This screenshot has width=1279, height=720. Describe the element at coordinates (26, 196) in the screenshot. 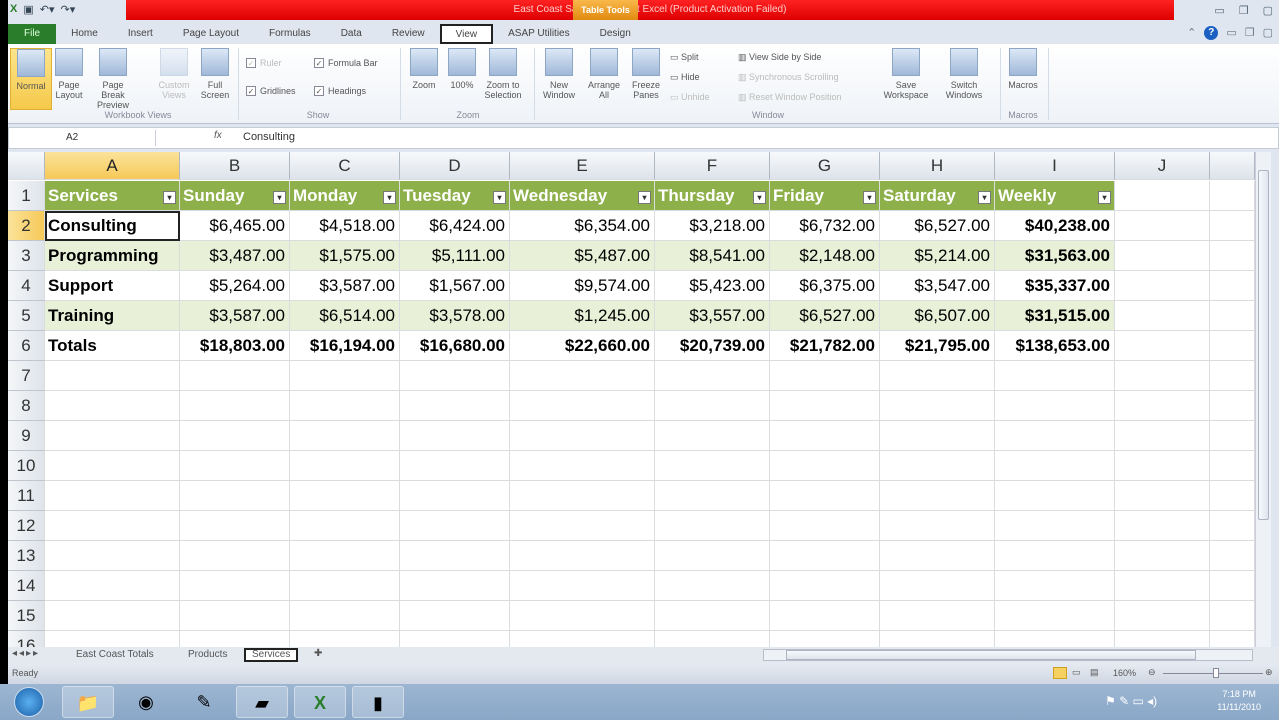

I see `row-header: 1` at that location.